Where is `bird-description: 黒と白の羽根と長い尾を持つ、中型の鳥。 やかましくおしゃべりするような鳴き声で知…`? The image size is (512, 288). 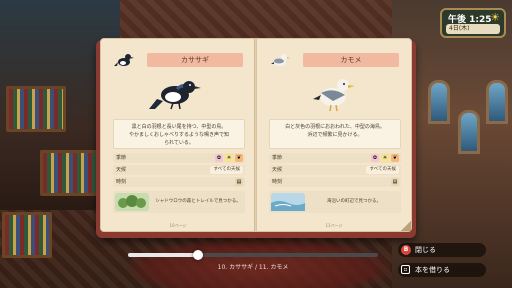 bird-description: 黒と白の羽根と長い尾を持つ、中型の鳥。 やかましくおしゃべりするような鳴き声で知… is located at coordinates (179, 134).